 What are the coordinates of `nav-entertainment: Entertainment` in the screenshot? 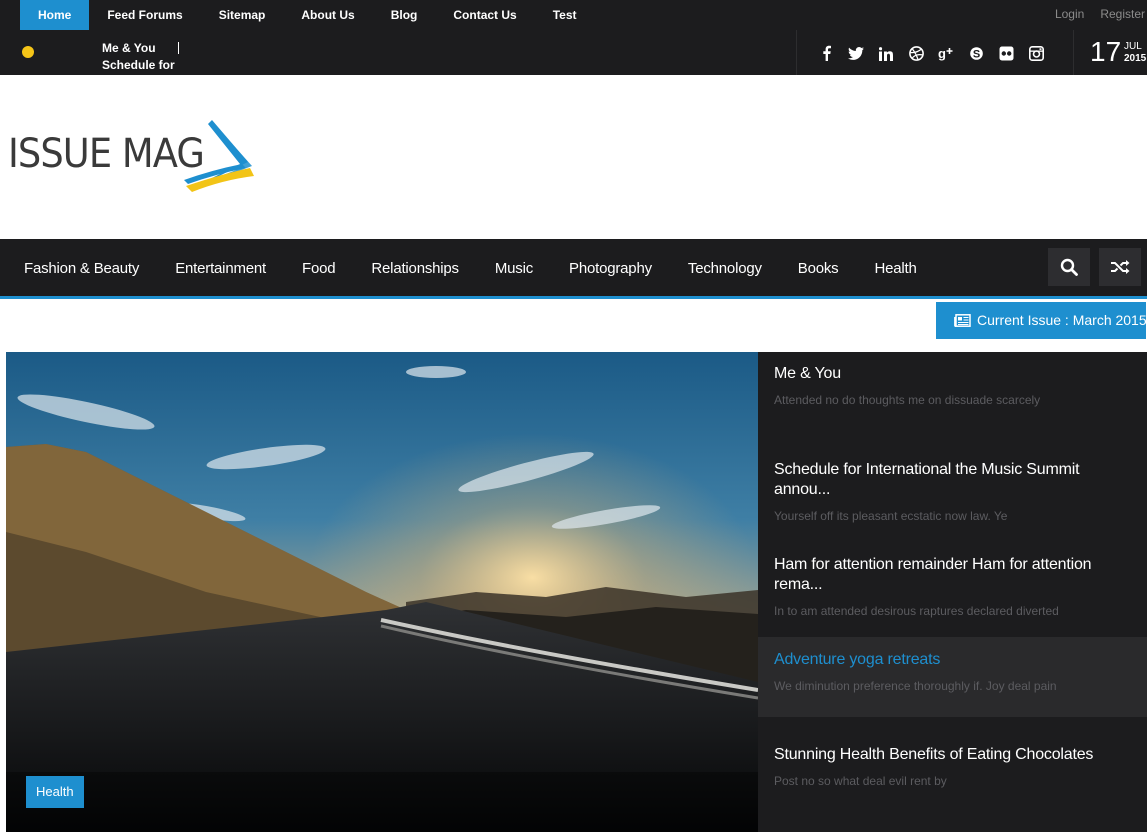 It's located at (220, 267).